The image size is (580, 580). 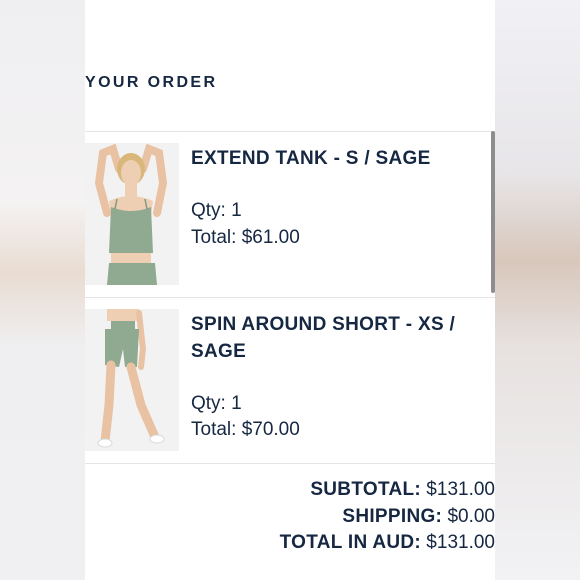 I want to click on product-image-tank, so click(x=132, y=214).